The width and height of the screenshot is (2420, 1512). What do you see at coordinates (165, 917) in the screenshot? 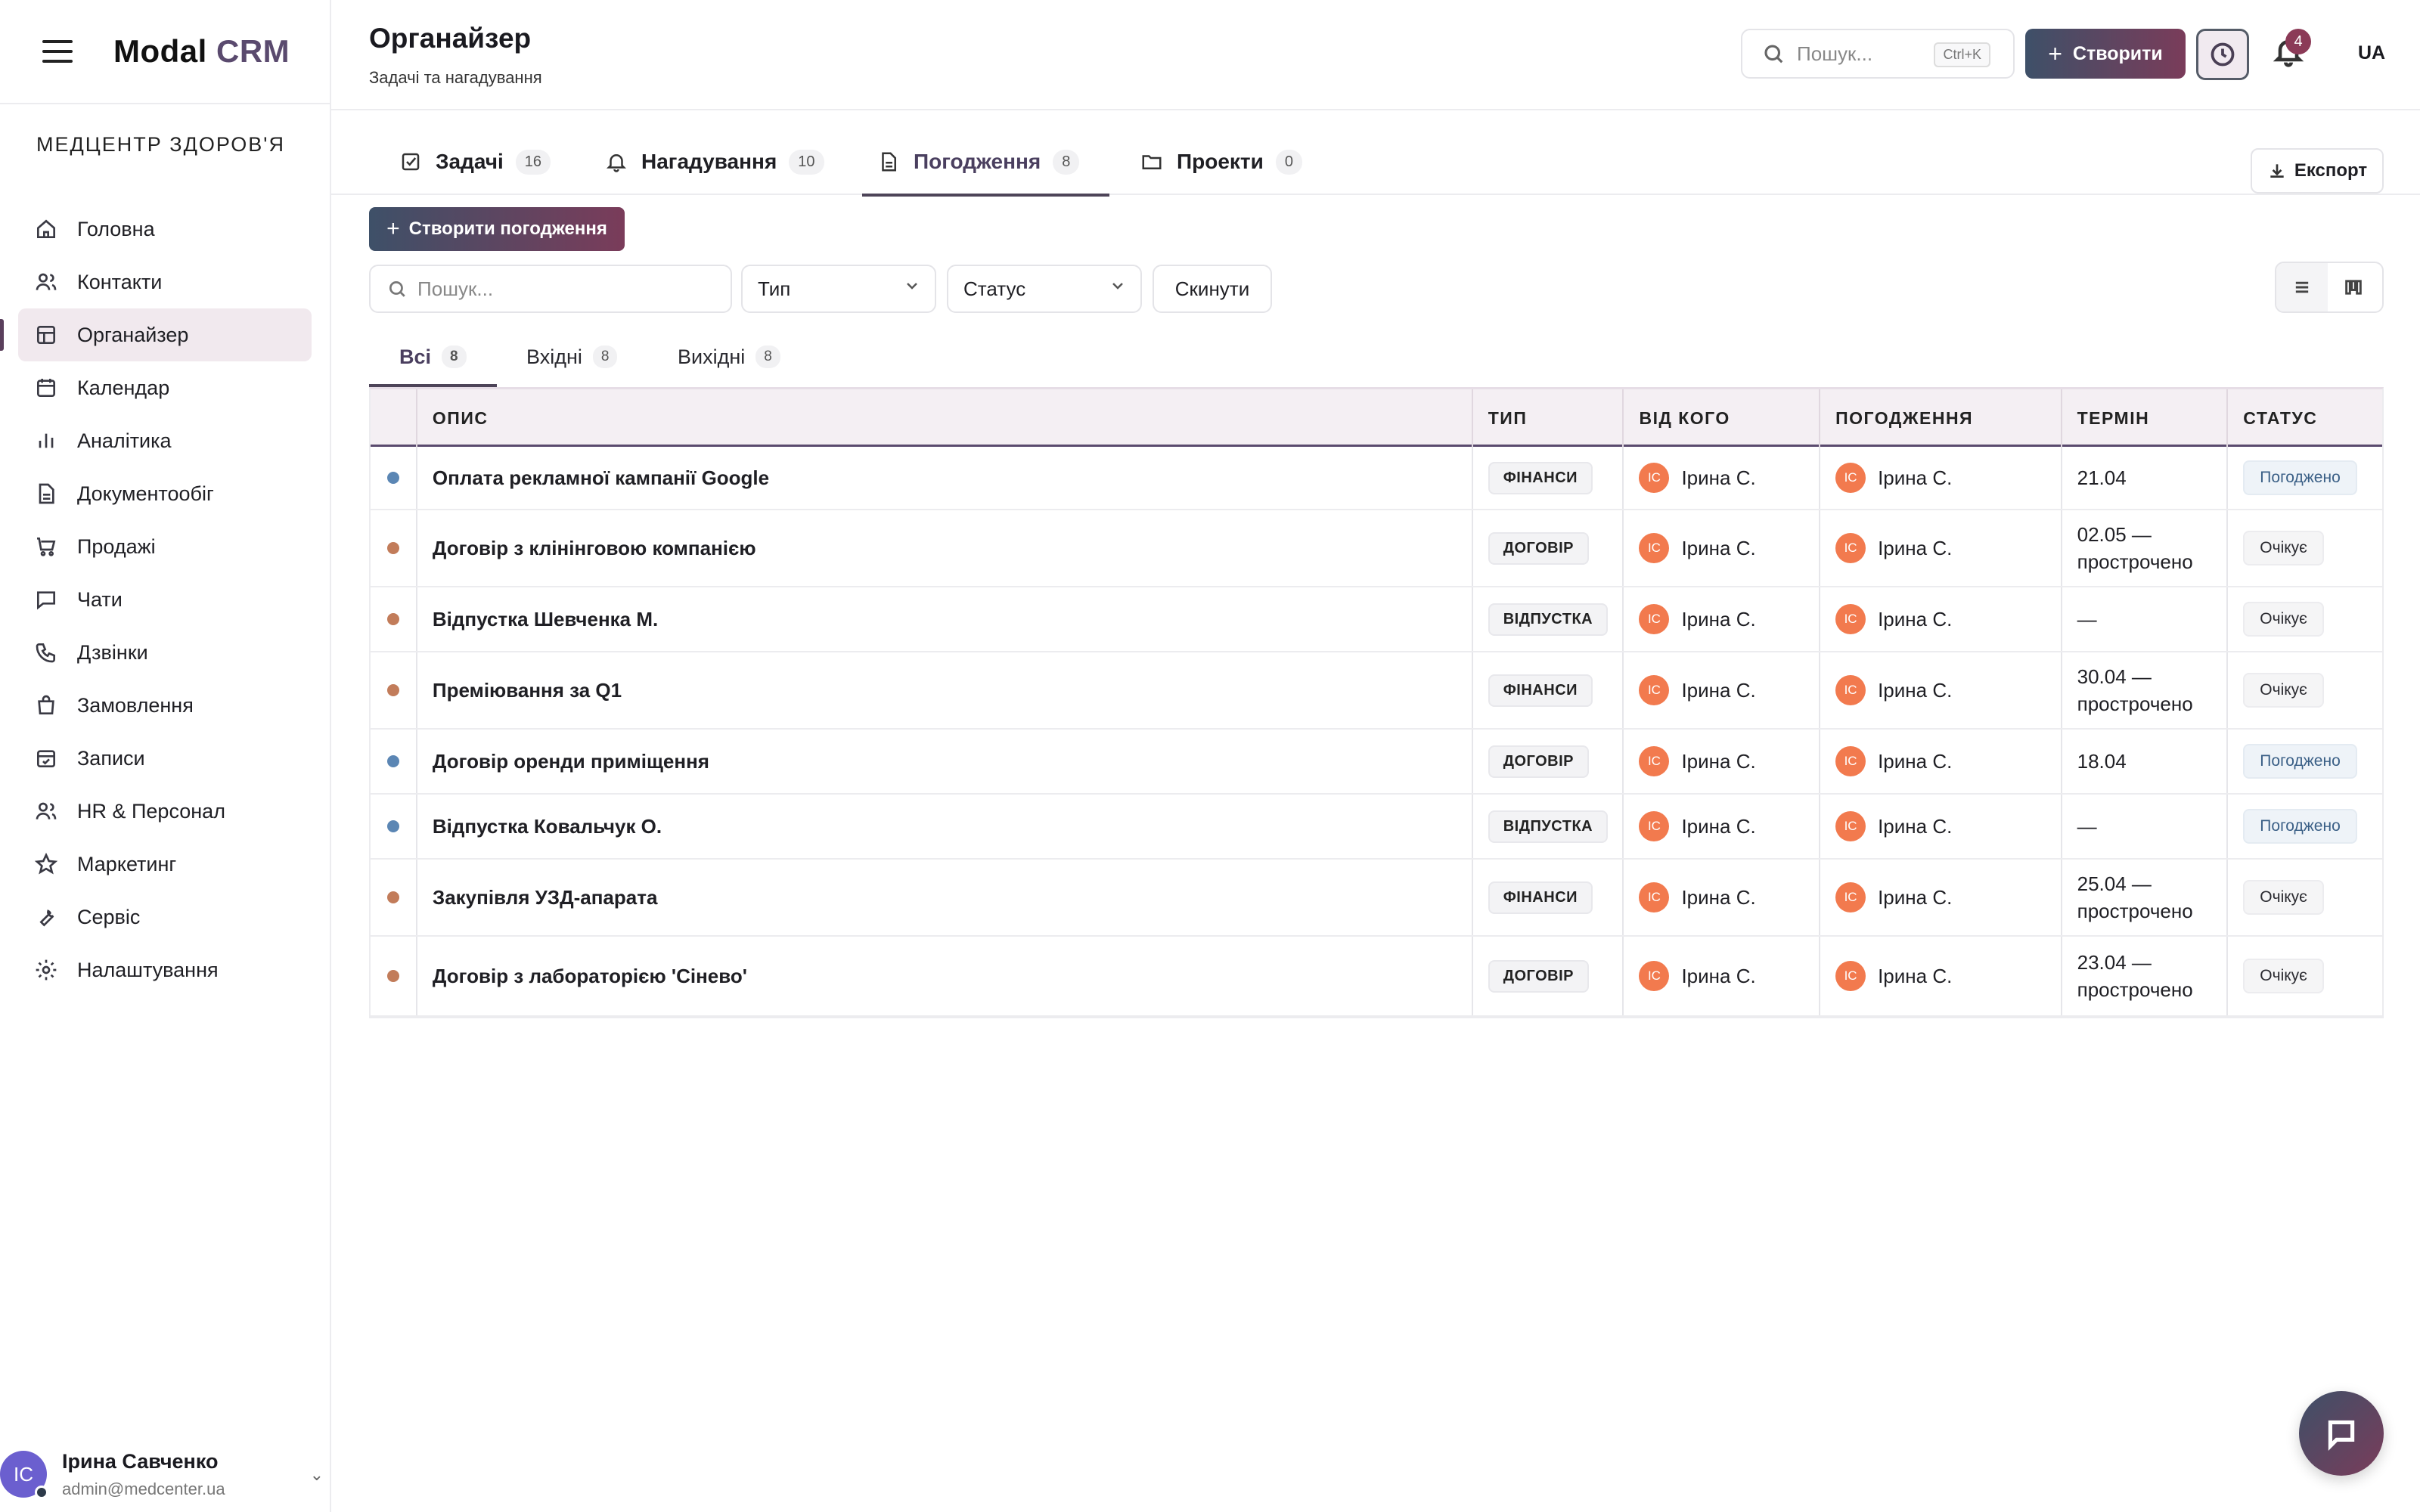
I see `sidebar-item-13: Сервіс` at bounding box center [165, 917].